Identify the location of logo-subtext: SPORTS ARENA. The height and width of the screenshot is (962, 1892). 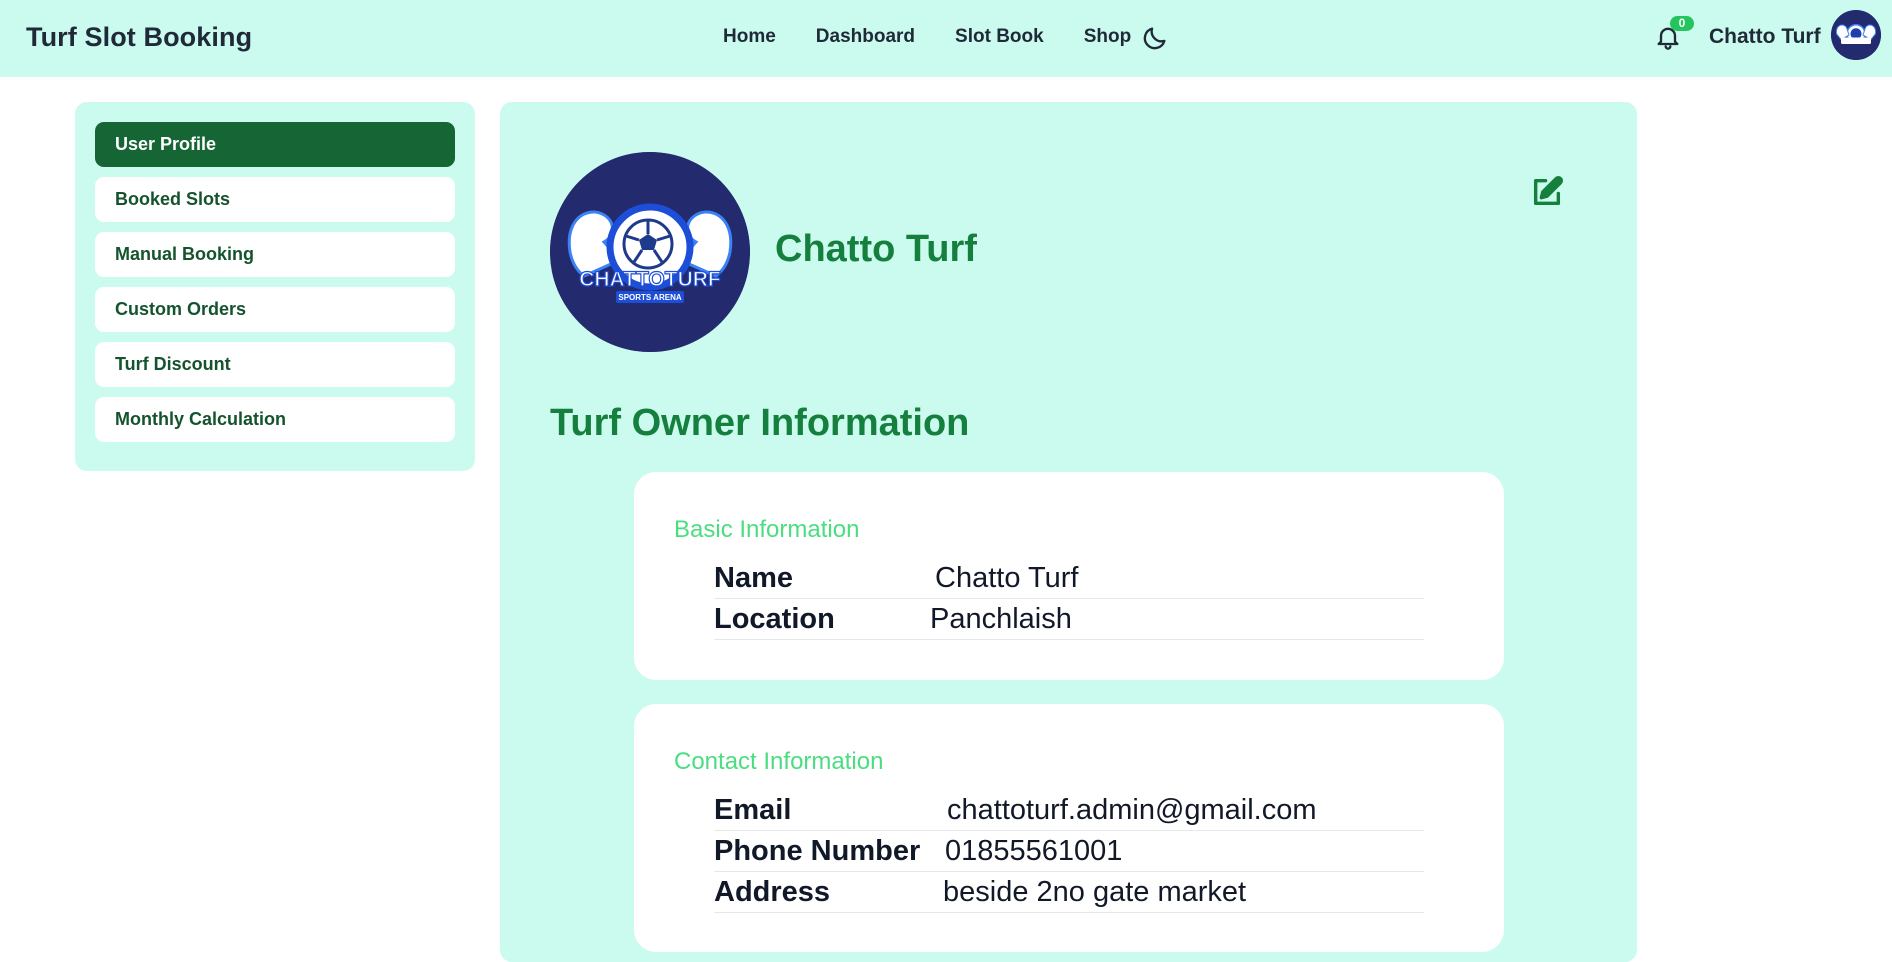
(649, 297).